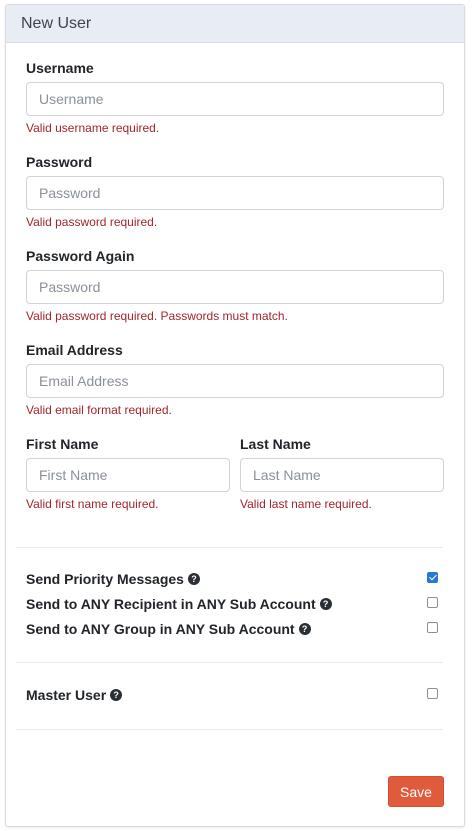 This screenshot has width=472, height=831. Describe the element at coordinates (74, 350) in the screenshot. I see `email-label: Email Address` at that location.